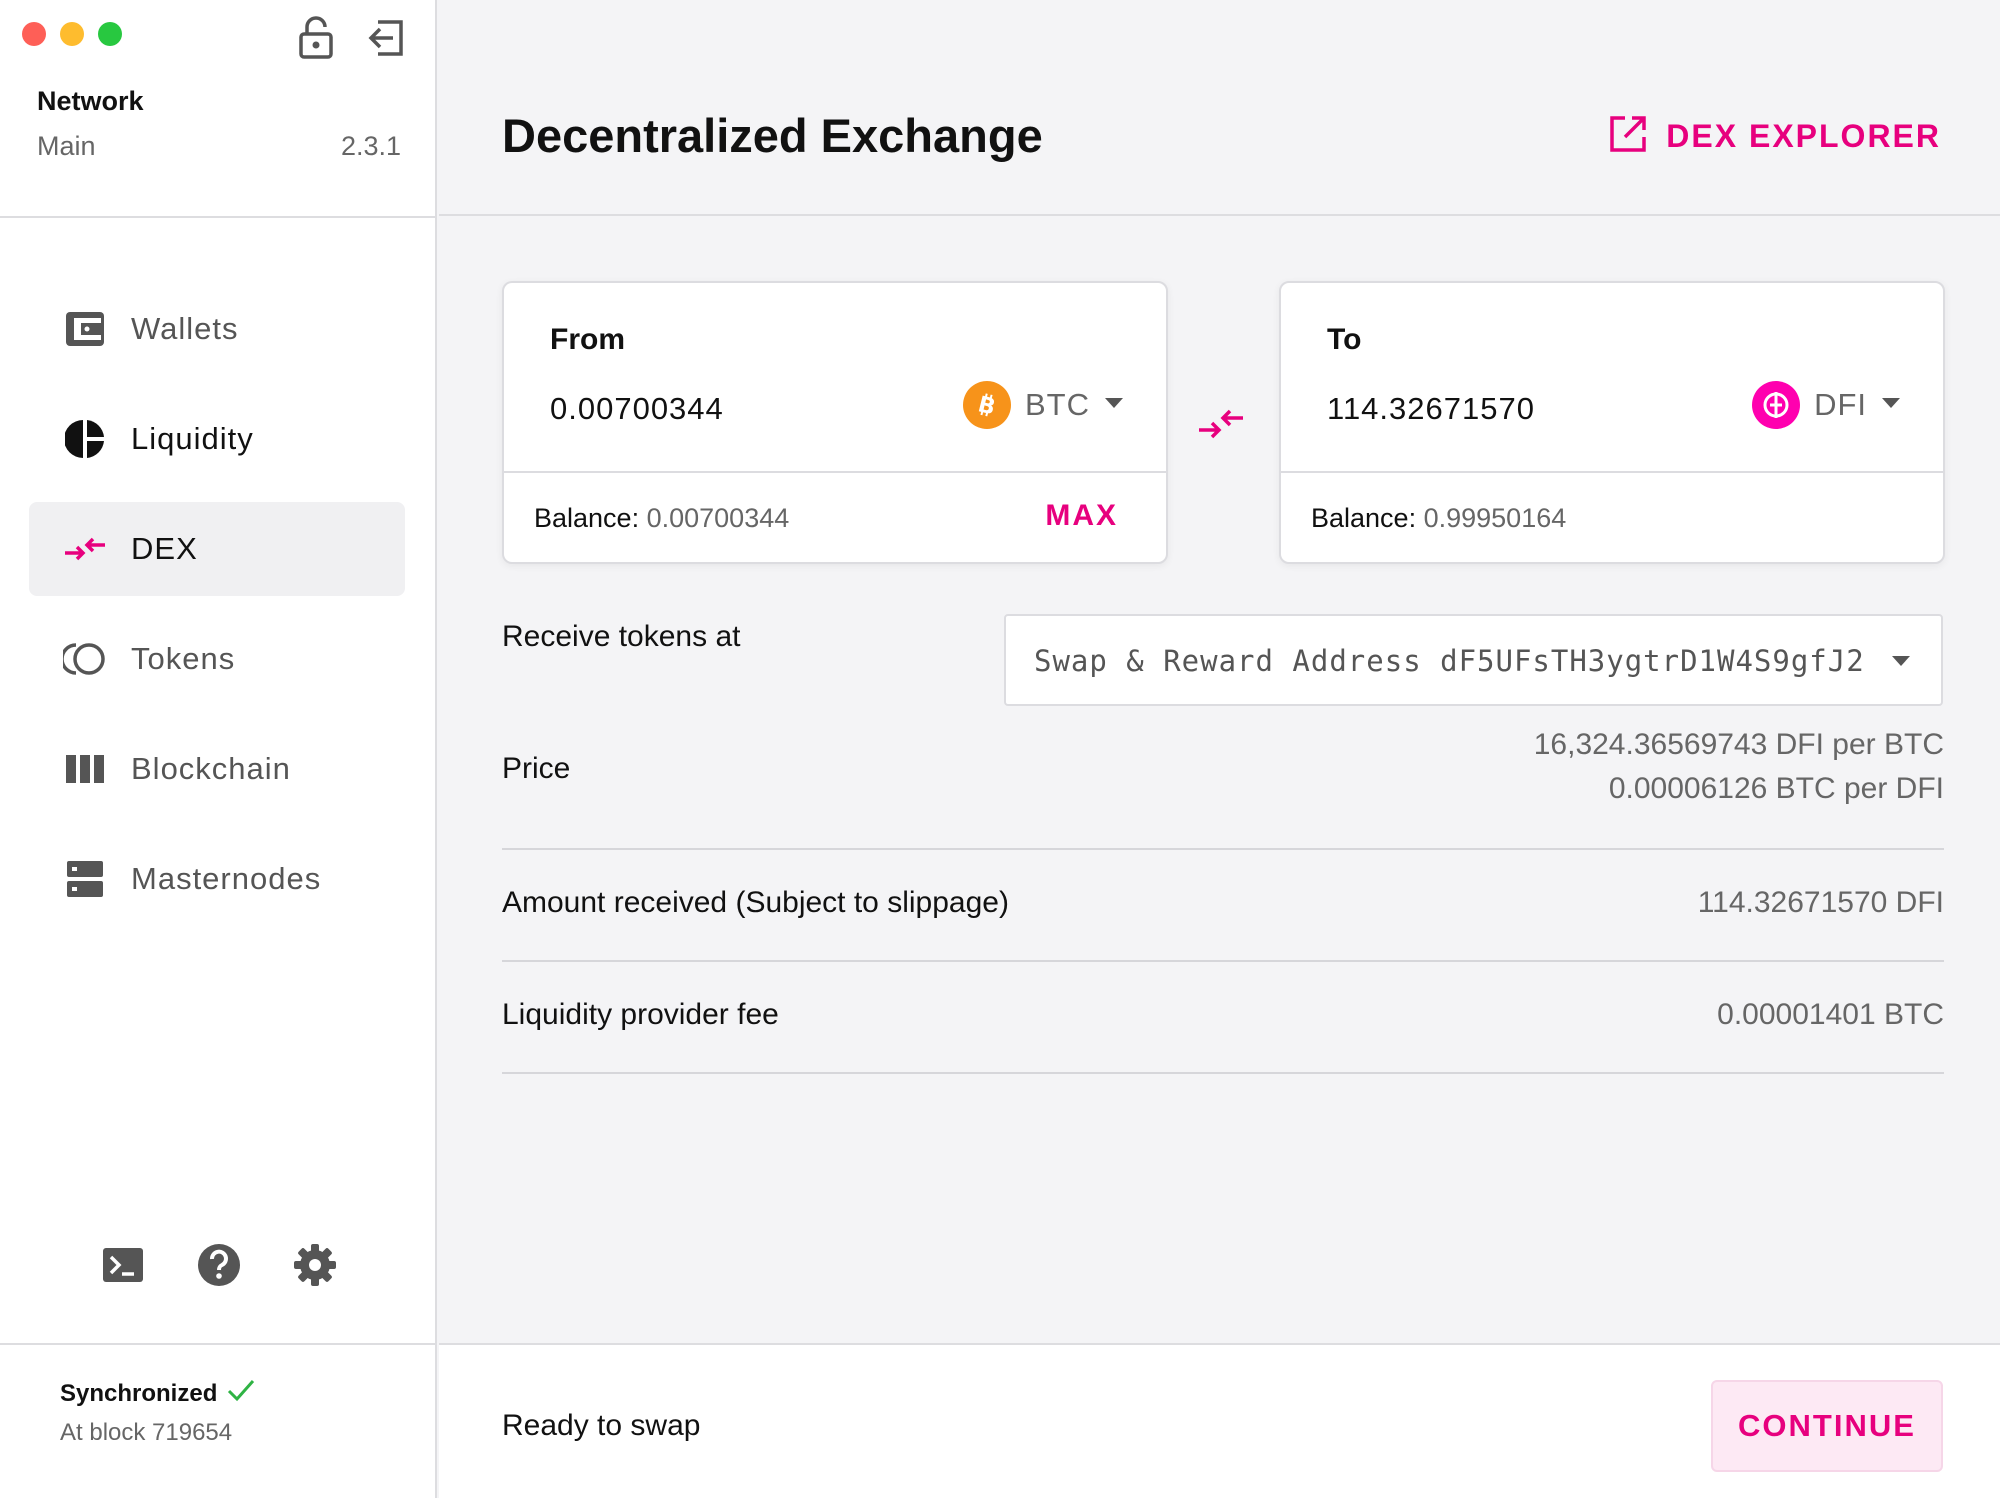  I want to click on help-icon, so click(219, 1265).